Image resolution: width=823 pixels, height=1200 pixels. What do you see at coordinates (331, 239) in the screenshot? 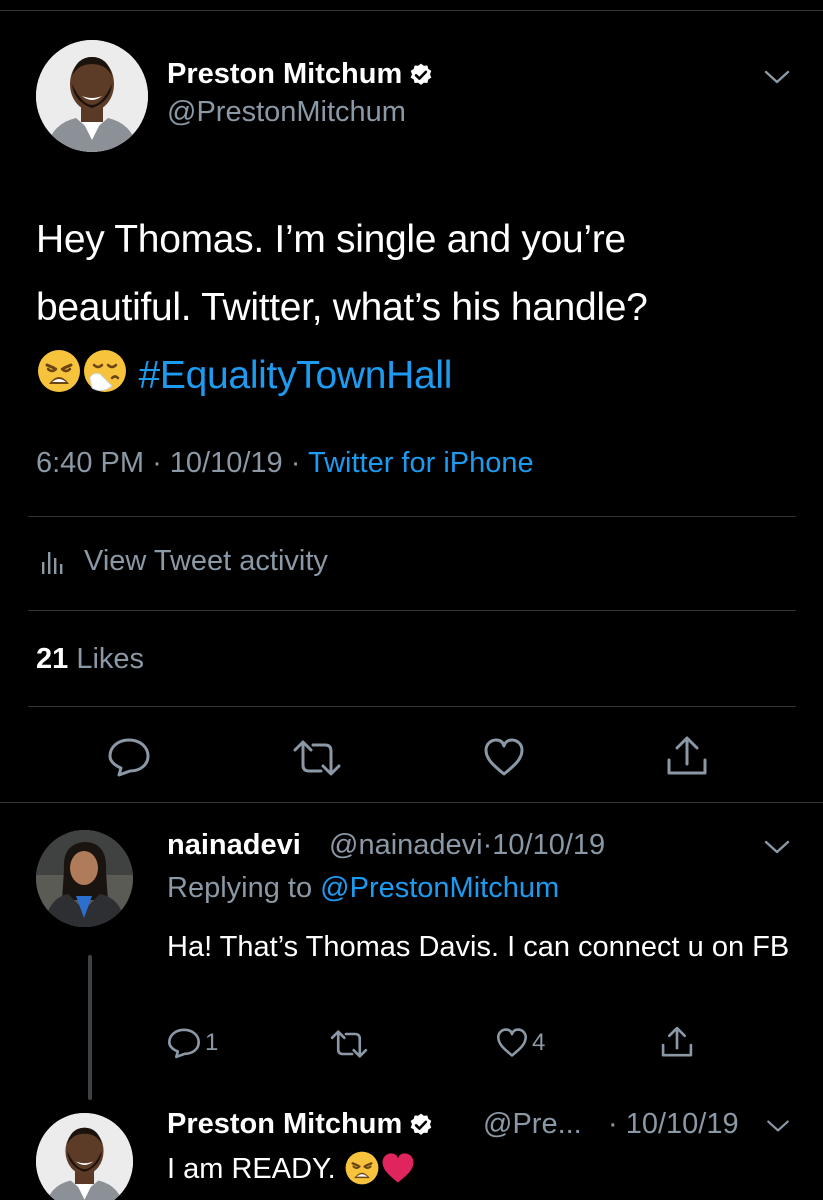
I see `tweet-text-line-1: Hey Thomas. I’m single and you’re` at bounding box center [331, 239].